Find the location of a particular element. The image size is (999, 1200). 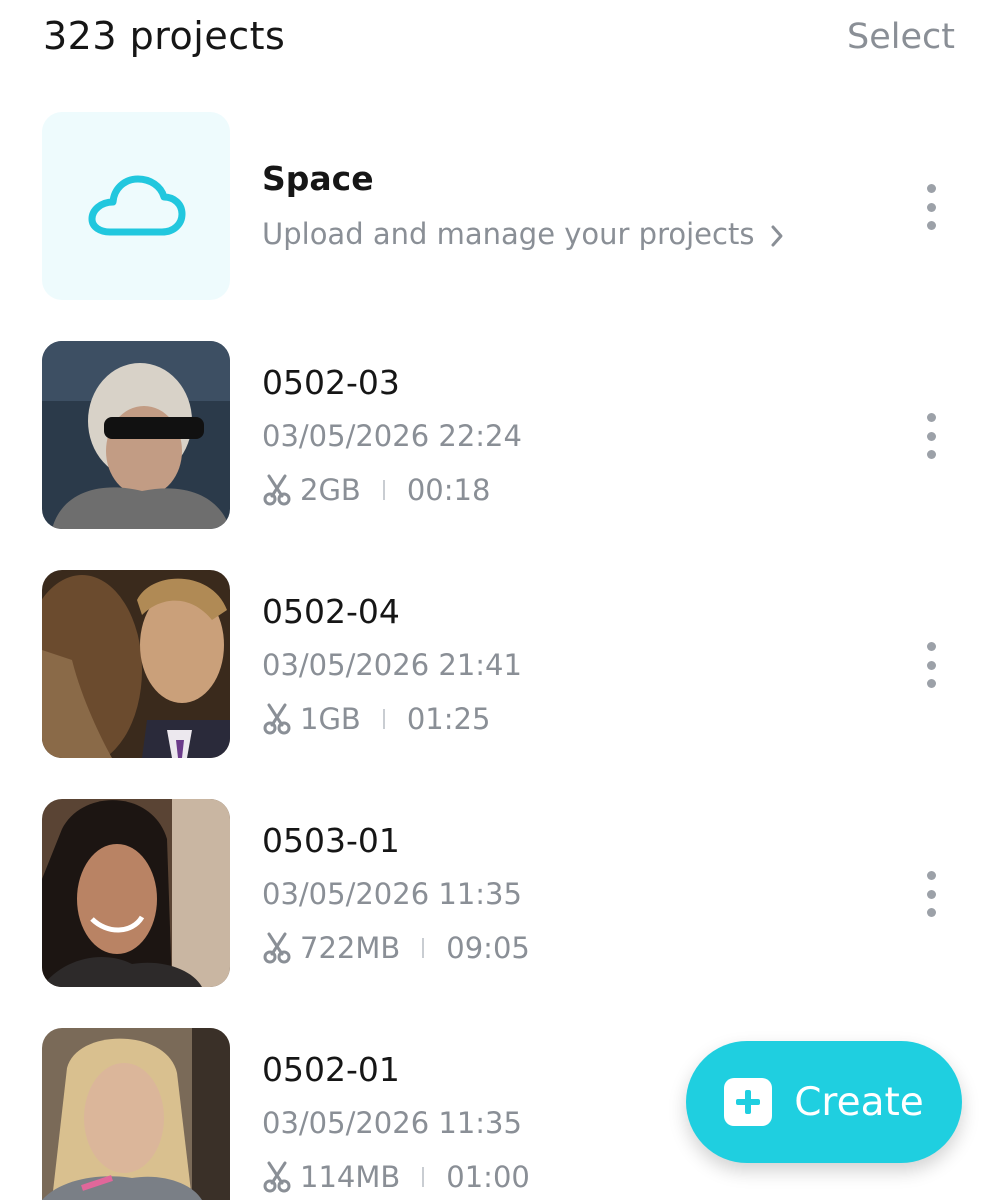

plus-square-icon is located at coordinates (748, 1102).